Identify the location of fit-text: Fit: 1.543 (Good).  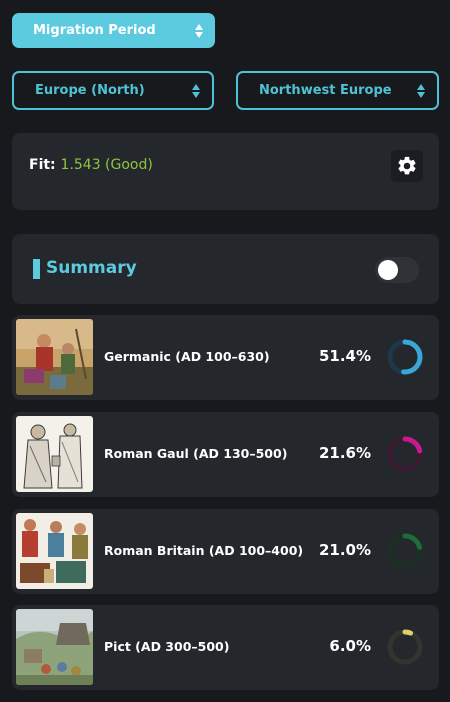
(91, 165).